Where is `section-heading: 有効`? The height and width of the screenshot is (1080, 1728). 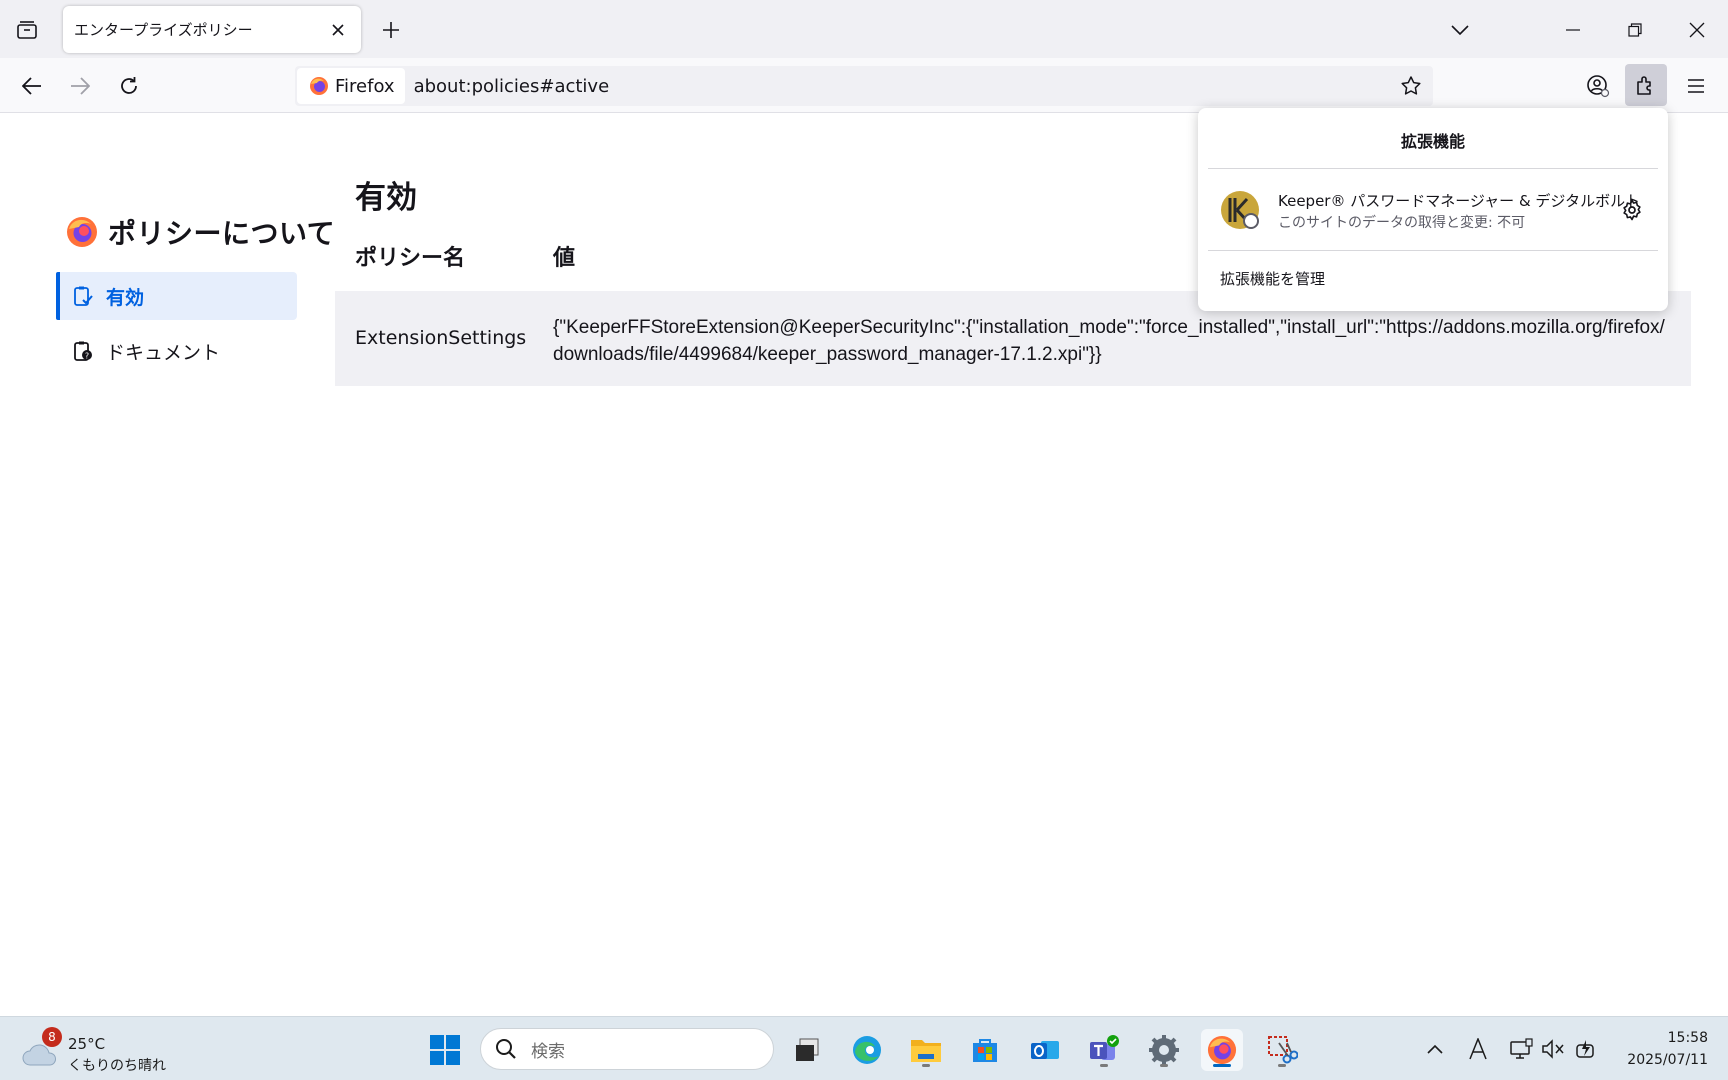 section-heading: 有効 is located at coordinates (386, 198).